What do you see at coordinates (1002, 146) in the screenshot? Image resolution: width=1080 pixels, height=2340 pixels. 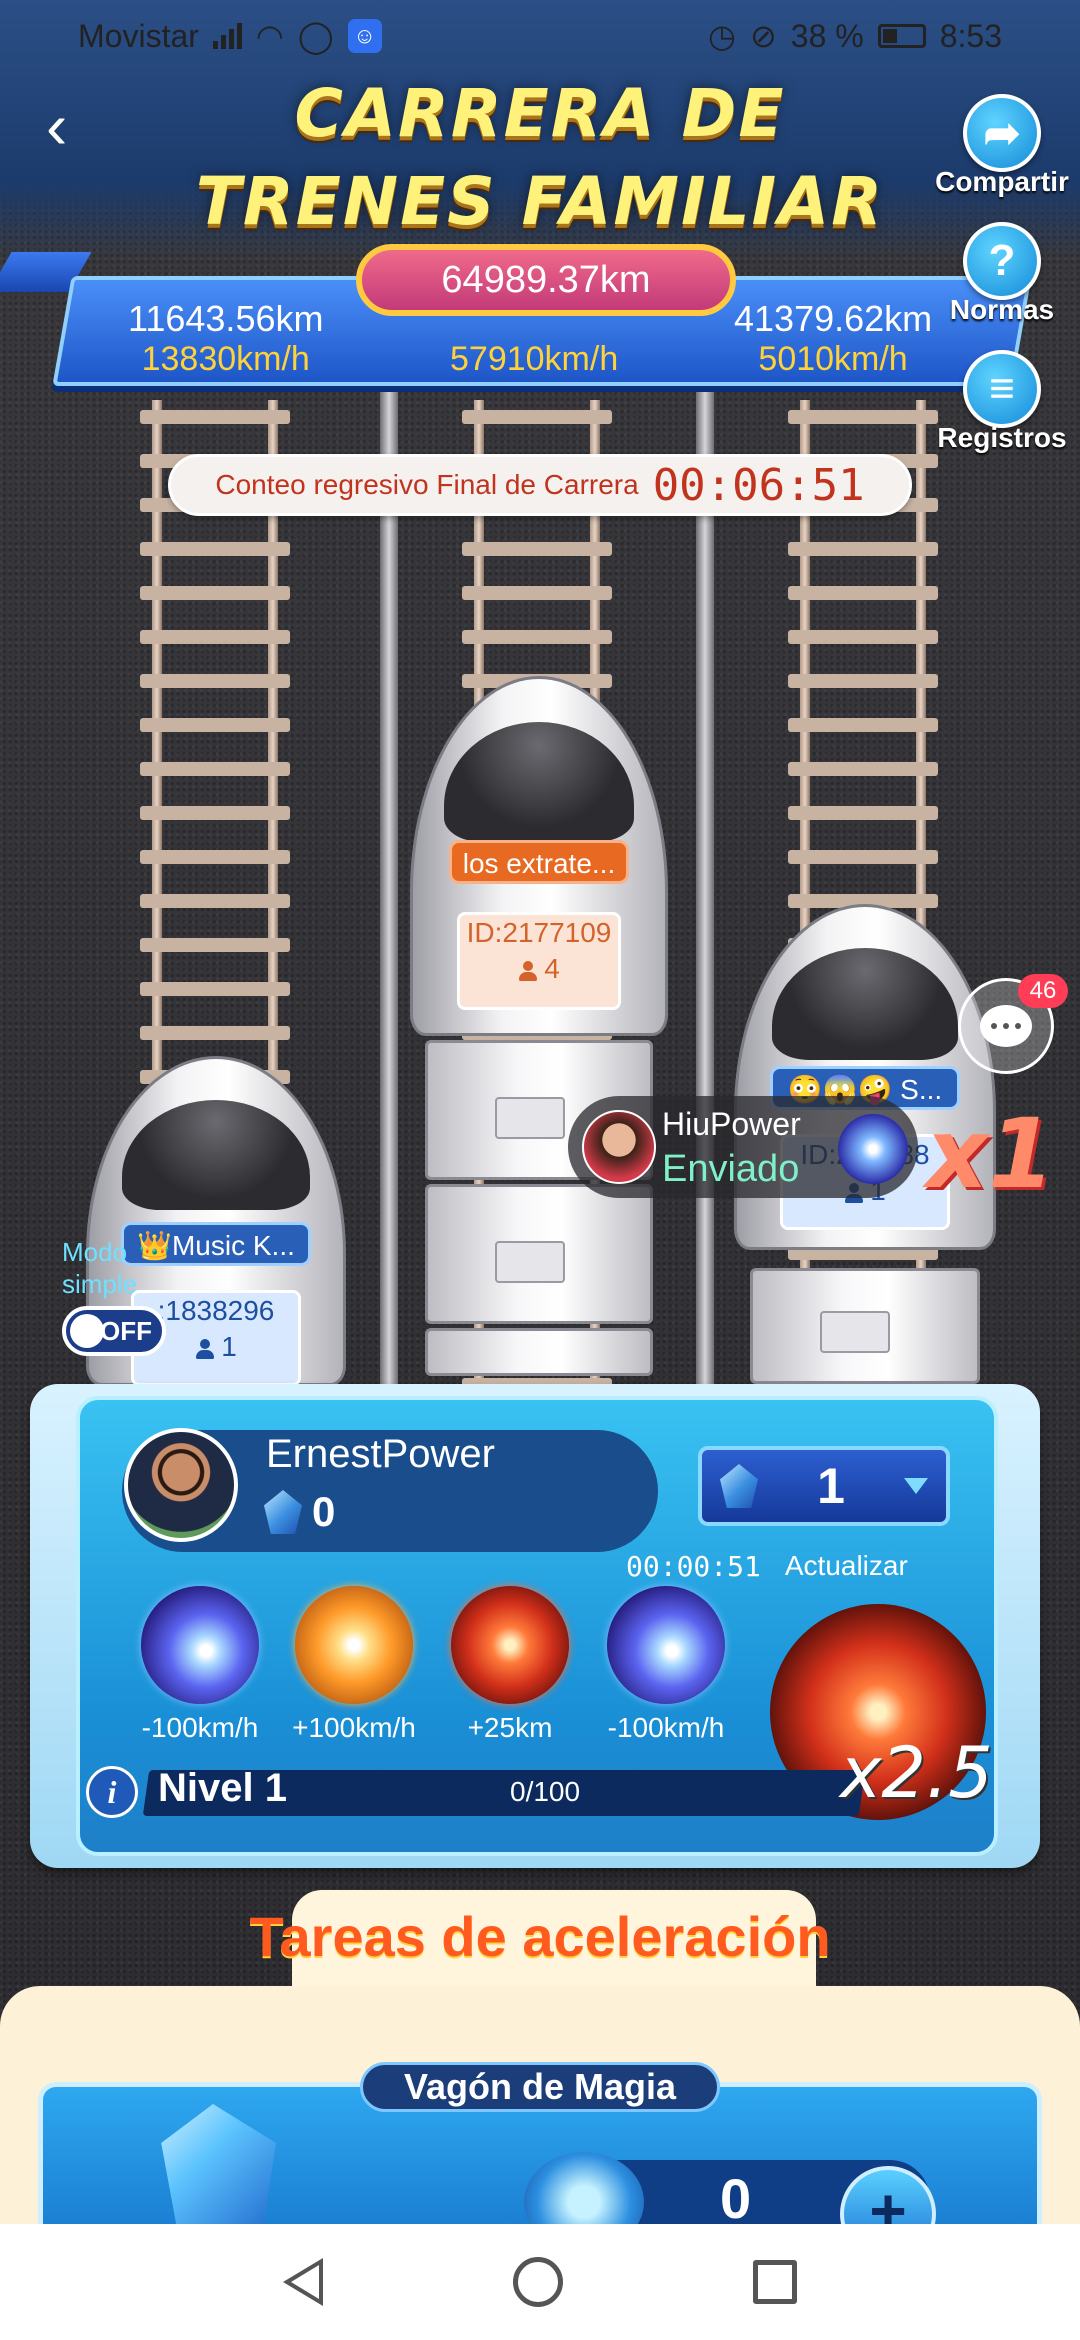 I see `share-button: ➦ Compartir` at bounding box center [1002, 146].